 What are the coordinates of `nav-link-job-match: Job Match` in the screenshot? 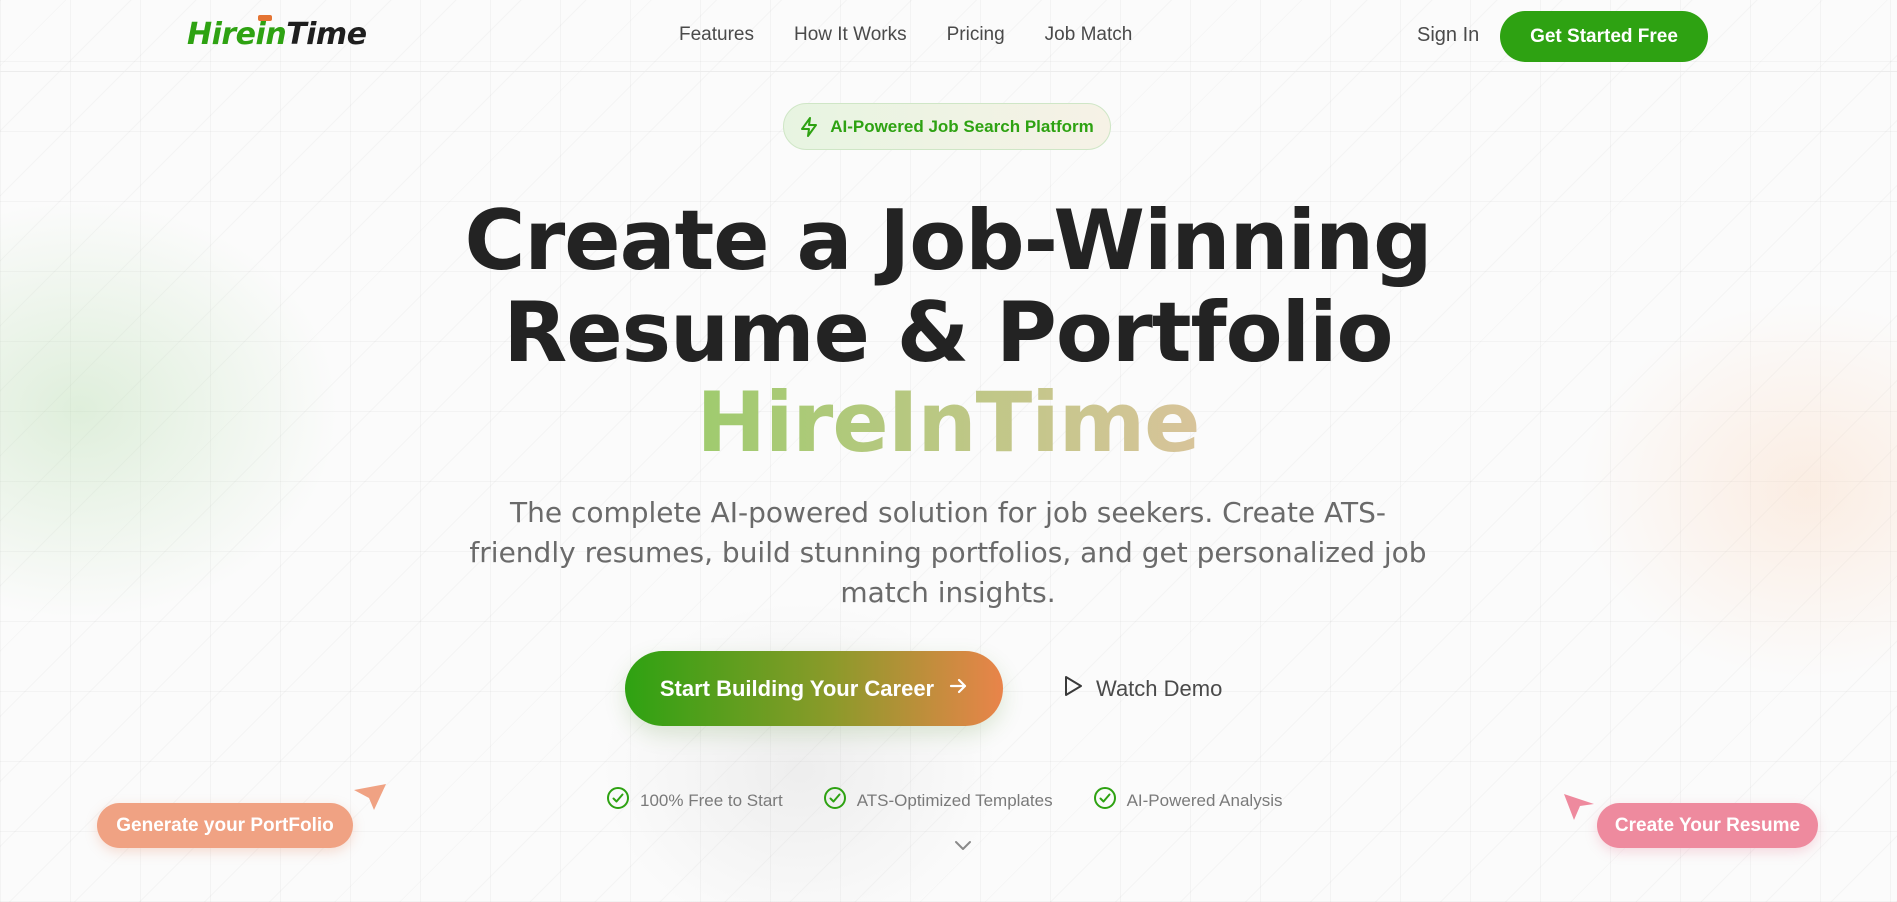 It's located at (1089, 35).